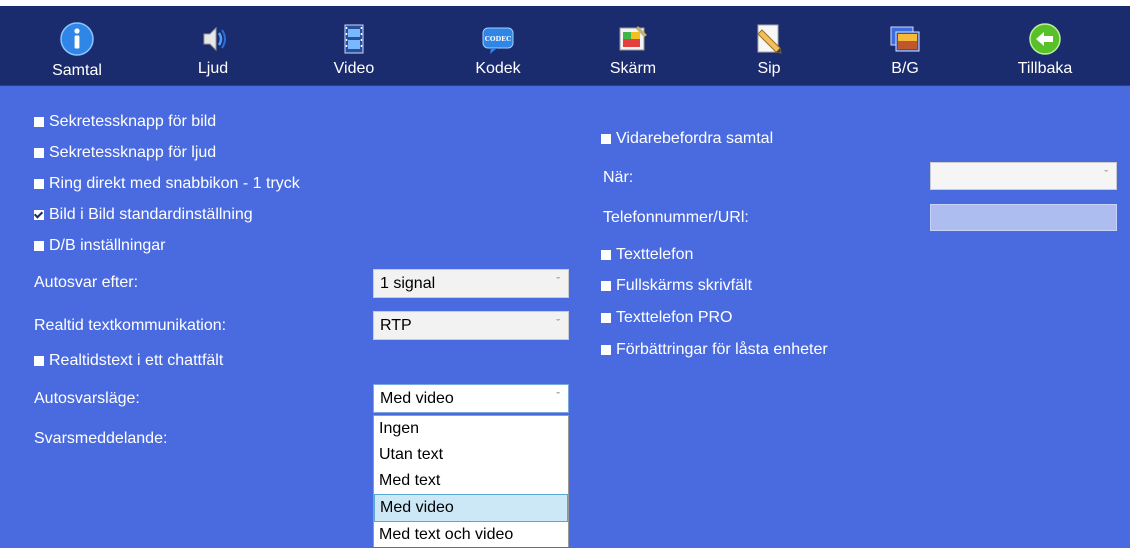 The height and width of the screenshot is (548, 1130). I want to click on back-arrow-icon, so click(1045, 39).